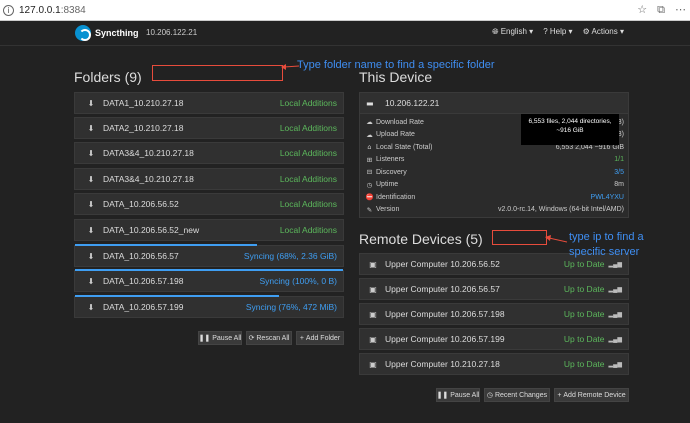 This screenshot has height=423, width=690. What do you see at coordinates (442, 264) in the screenshot?
I see `remote-device-label: Upper Computer 10.206.56.52` at bounding box center [442, 264].